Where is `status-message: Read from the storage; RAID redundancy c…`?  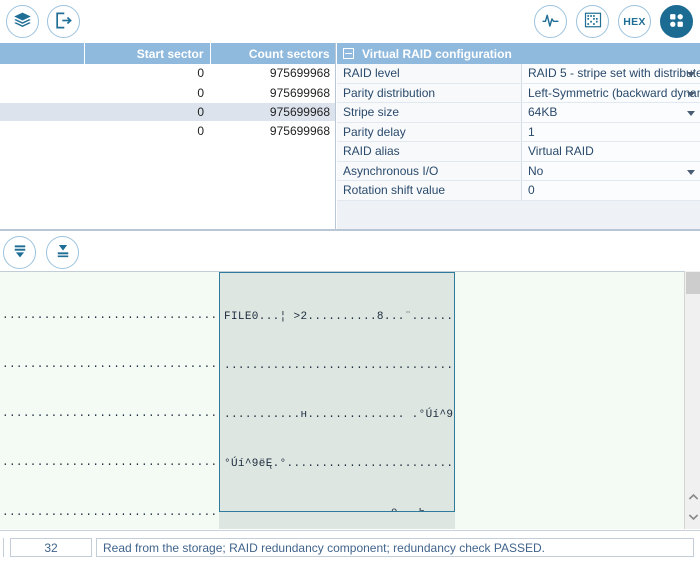
status-message: Read from the storage; RAID redundancy c… is located at coordinates (395, 547).